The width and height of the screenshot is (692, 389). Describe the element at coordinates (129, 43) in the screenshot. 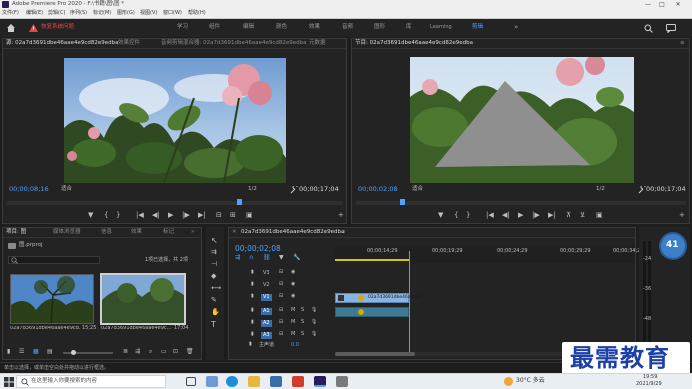

I see `tab-effect-controls: 效果控件` at that location.